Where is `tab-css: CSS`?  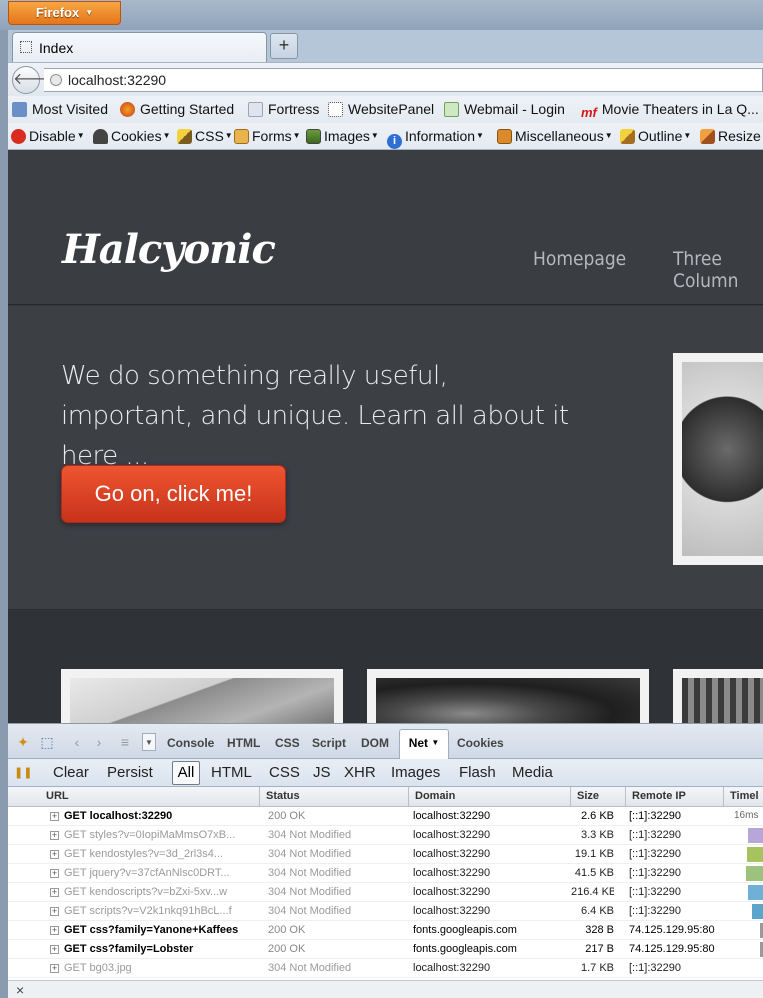 tab-css: CSS is located at coordinates (287, 743).